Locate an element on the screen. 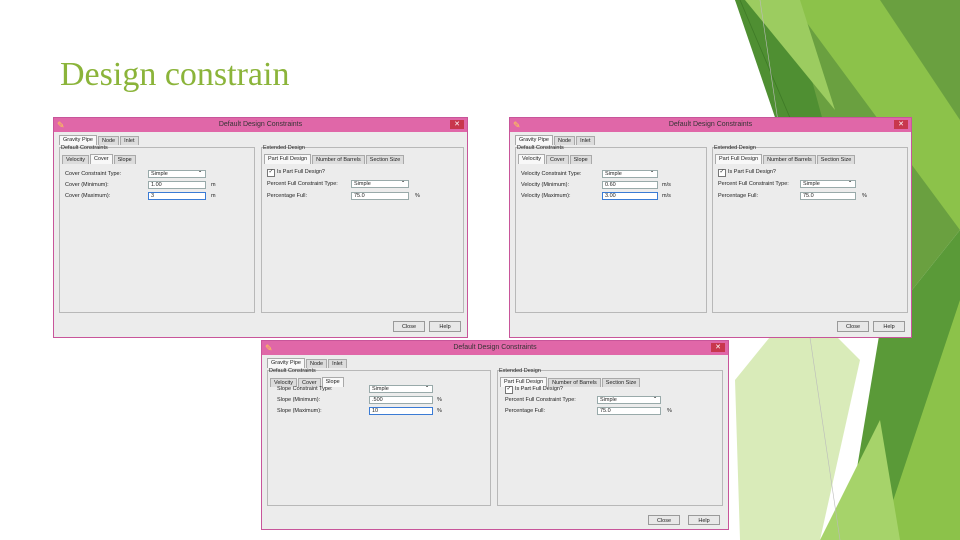  cover-minimum-input: 1.00 is located at coordinates (177, 185).